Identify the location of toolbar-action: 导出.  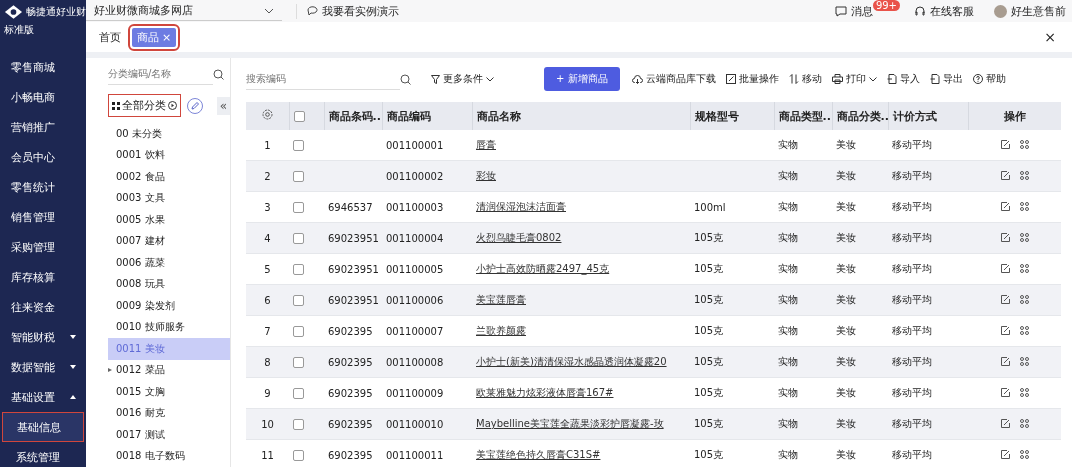
(946, 79).